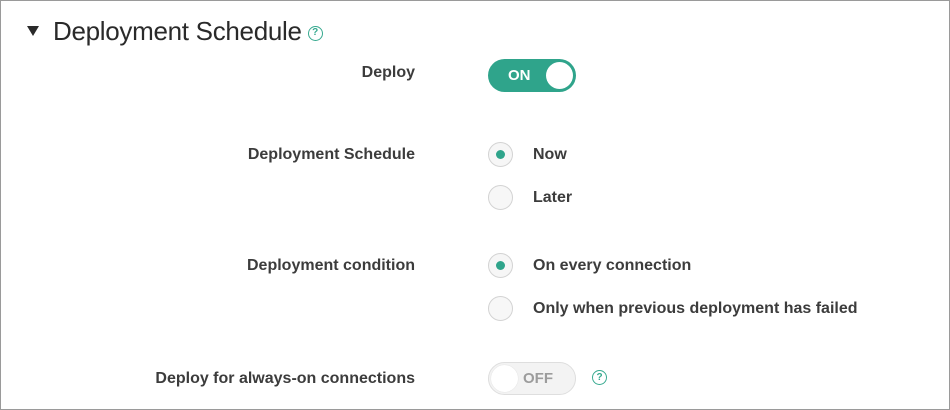 This screenshot has height=410, width=950. What do you see at coordinates (33, 31) in the screenshot?
I see `collapse-triangle-icon` at bounding box center [33, 31].